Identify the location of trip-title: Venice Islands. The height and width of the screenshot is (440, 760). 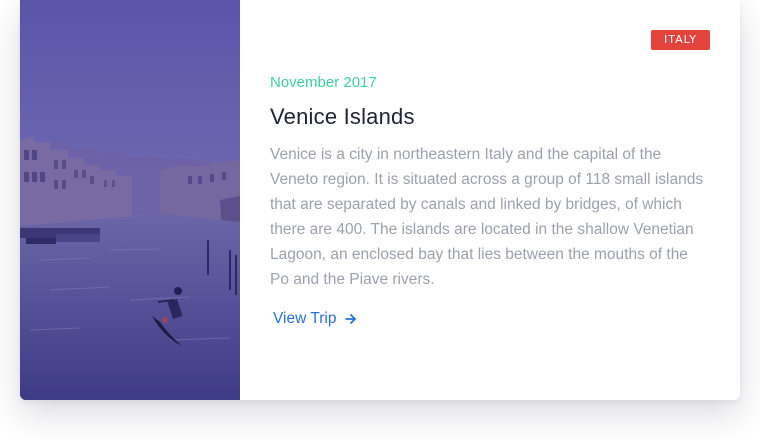
(342, 116).